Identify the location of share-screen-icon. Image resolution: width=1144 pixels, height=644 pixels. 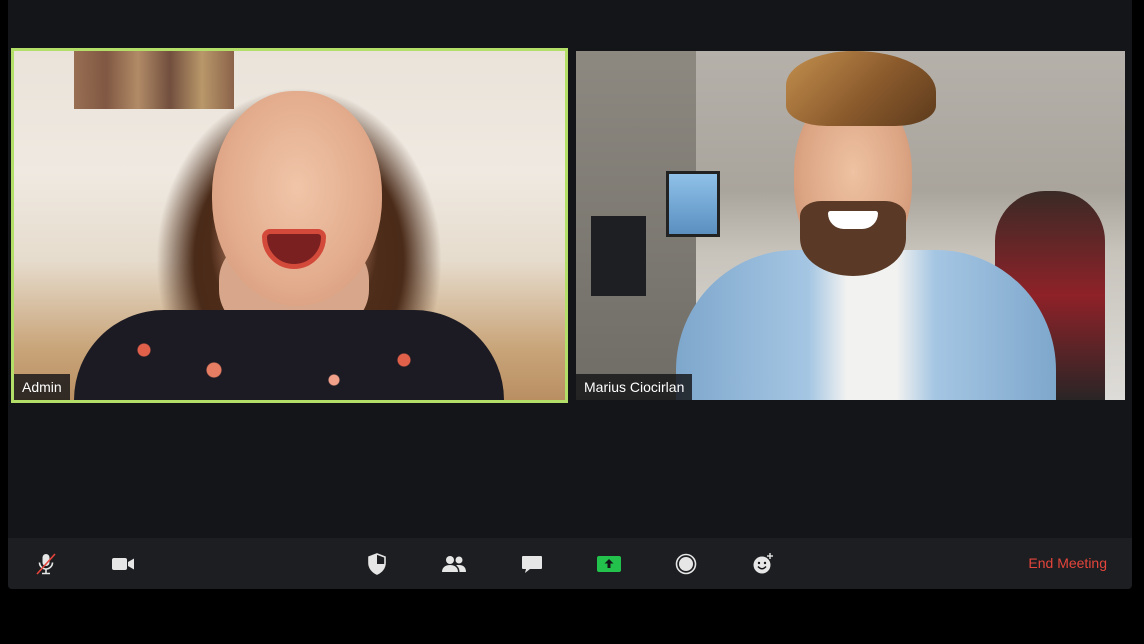
(609, 564).